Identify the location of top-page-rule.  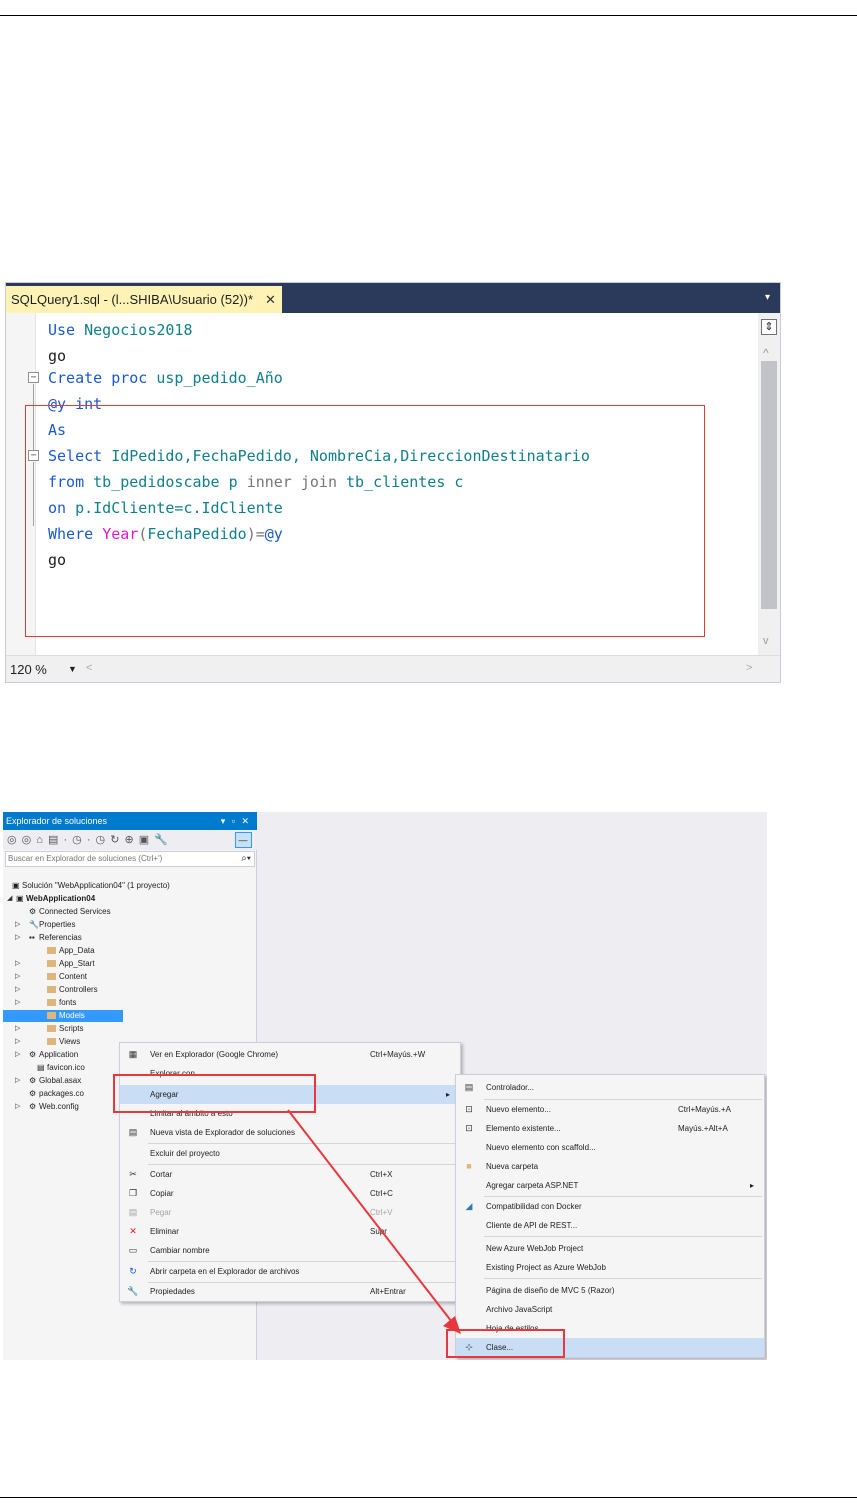
(428, 15).